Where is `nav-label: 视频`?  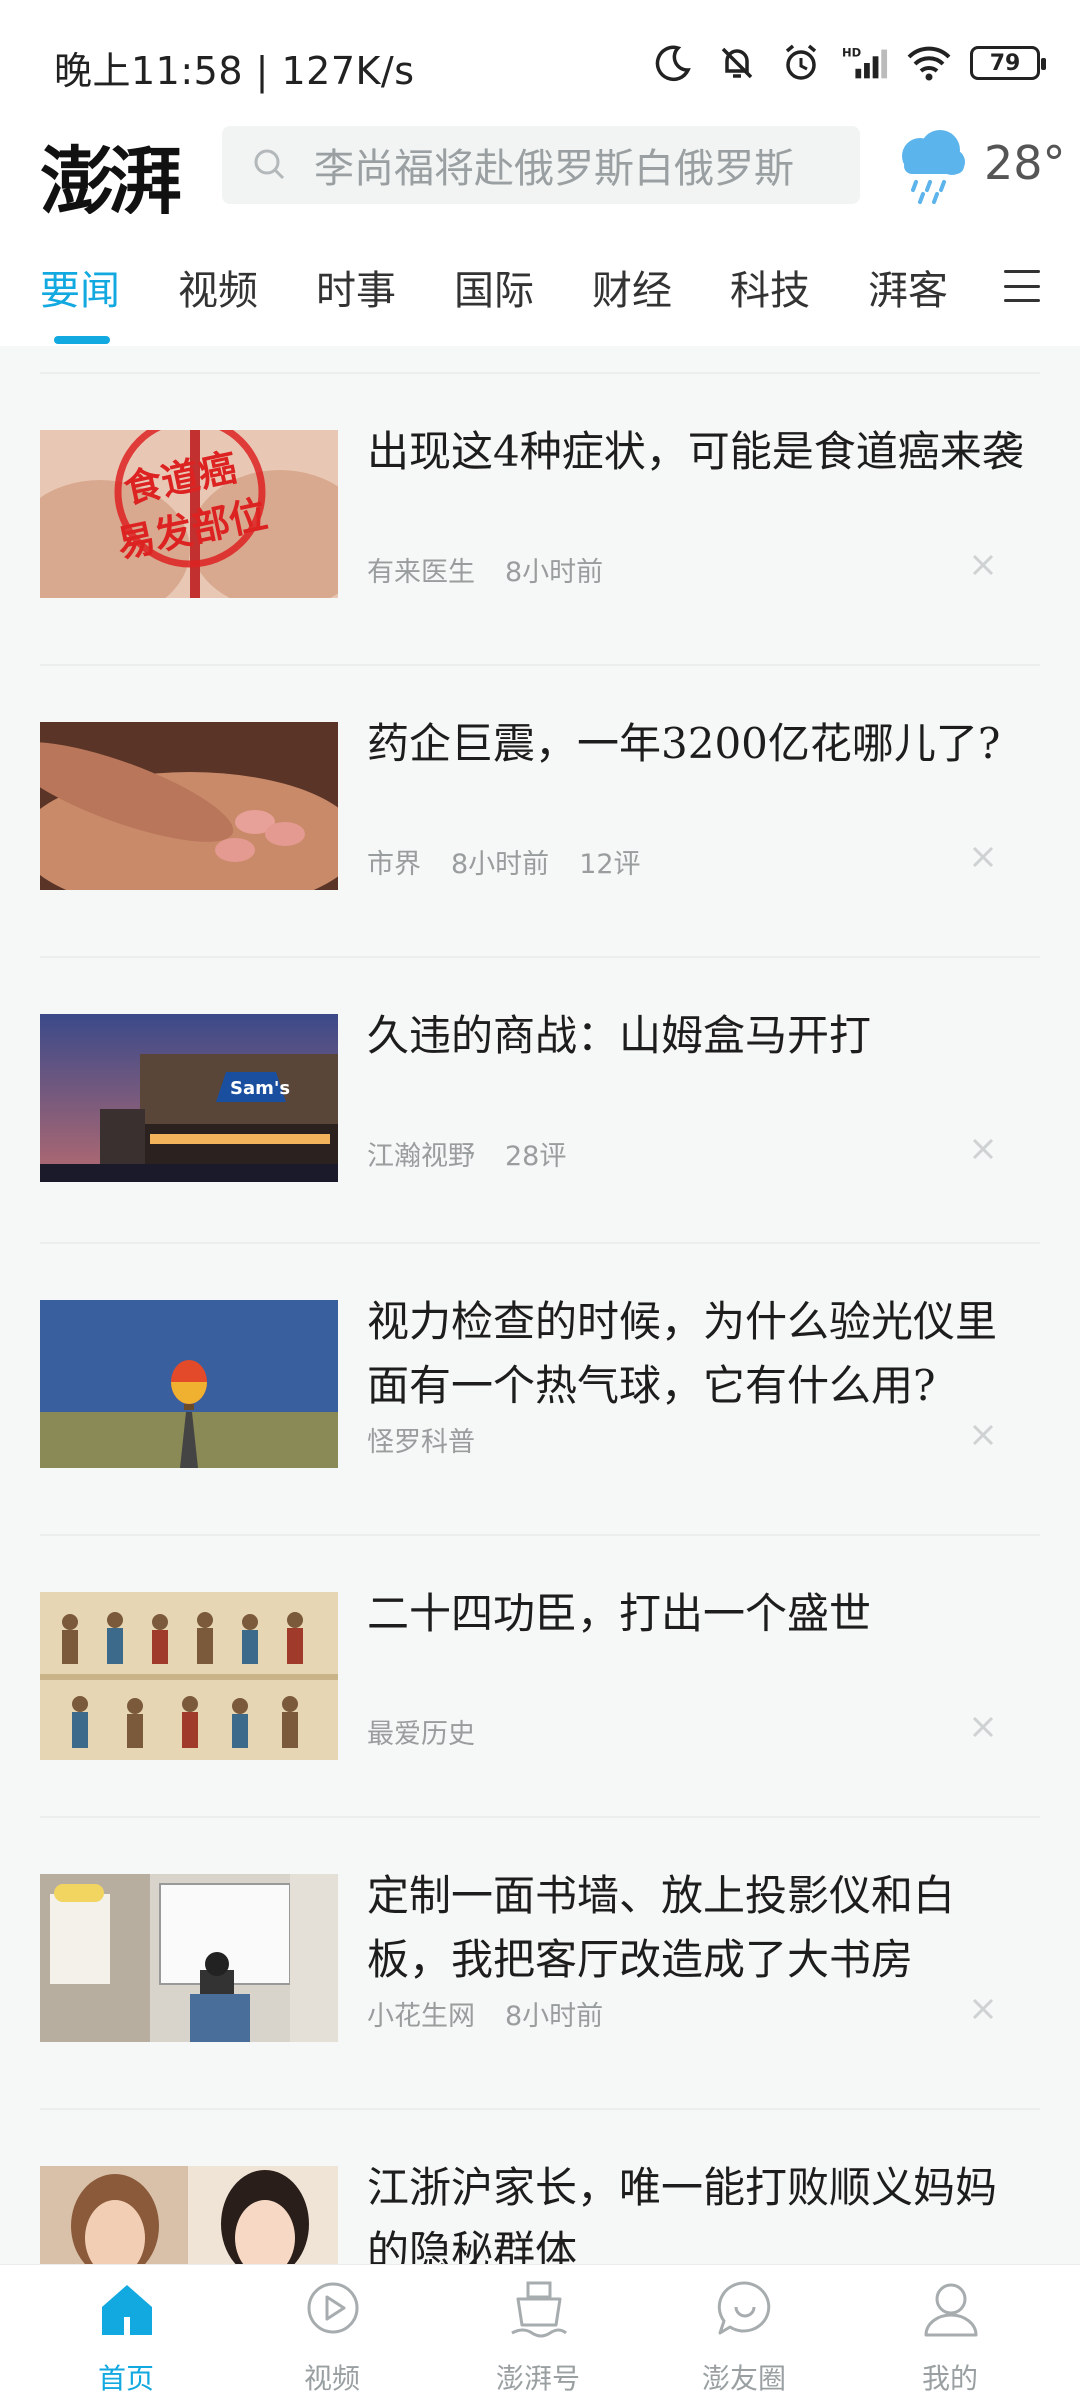
nav-label: 视频 is located at coordinates (331, 2378).